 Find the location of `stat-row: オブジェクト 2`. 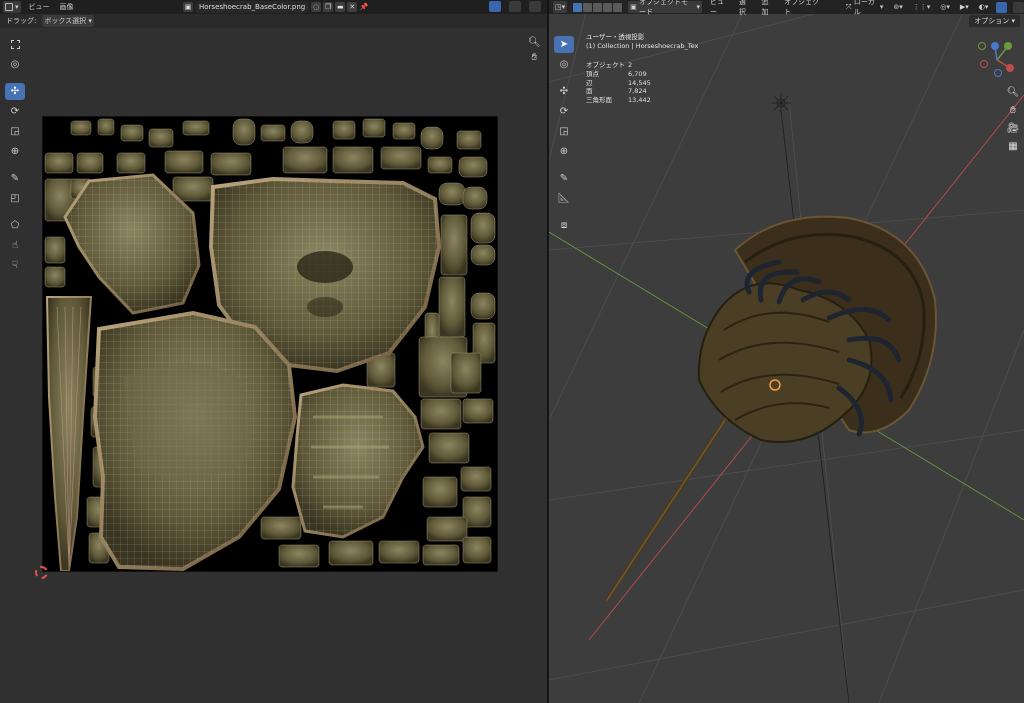

stat-row: オブジェクト 2 is located at coordinates (609, 65).